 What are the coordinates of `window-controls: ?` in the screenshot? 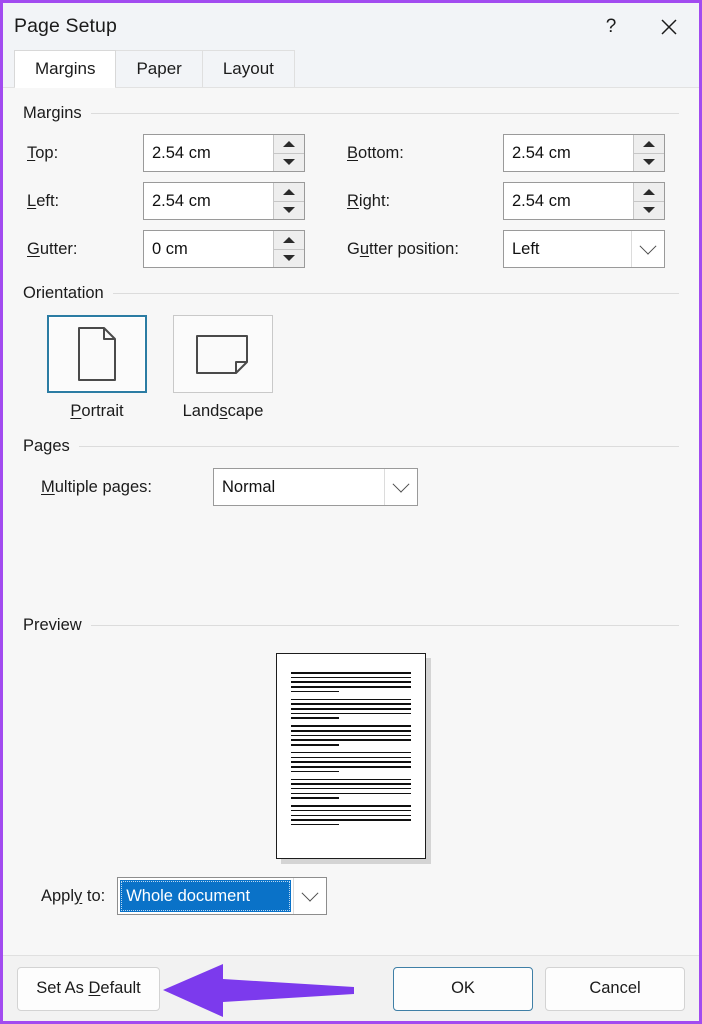 It's located at (641, 26).